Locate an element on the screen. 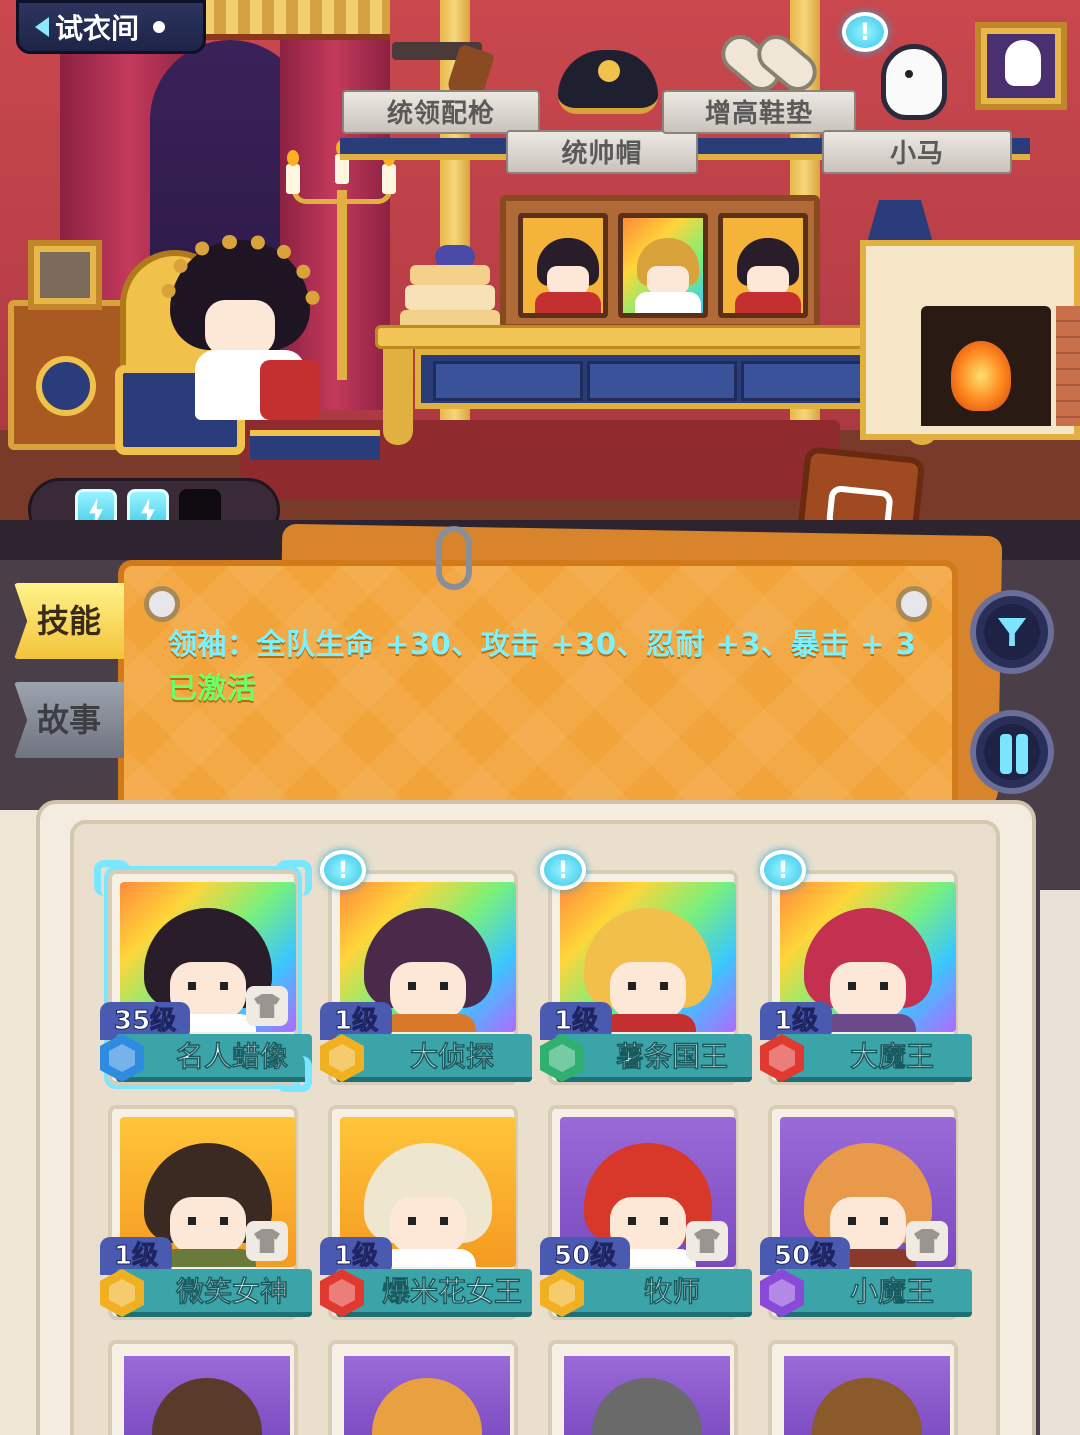 The width and height of the screenshot is (1080, 1435). rose-medal-icon is located at coordinates (66, 386).